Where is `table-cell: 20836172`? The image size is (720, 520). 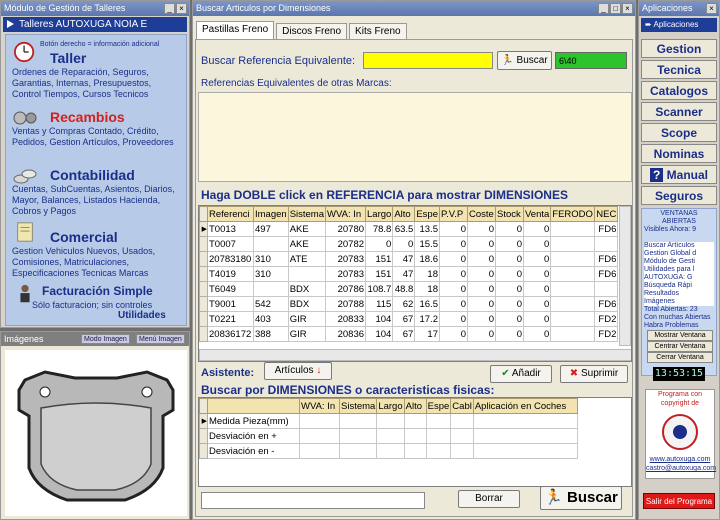
table-cell: 20836172 is located at coordinates (230, 334).